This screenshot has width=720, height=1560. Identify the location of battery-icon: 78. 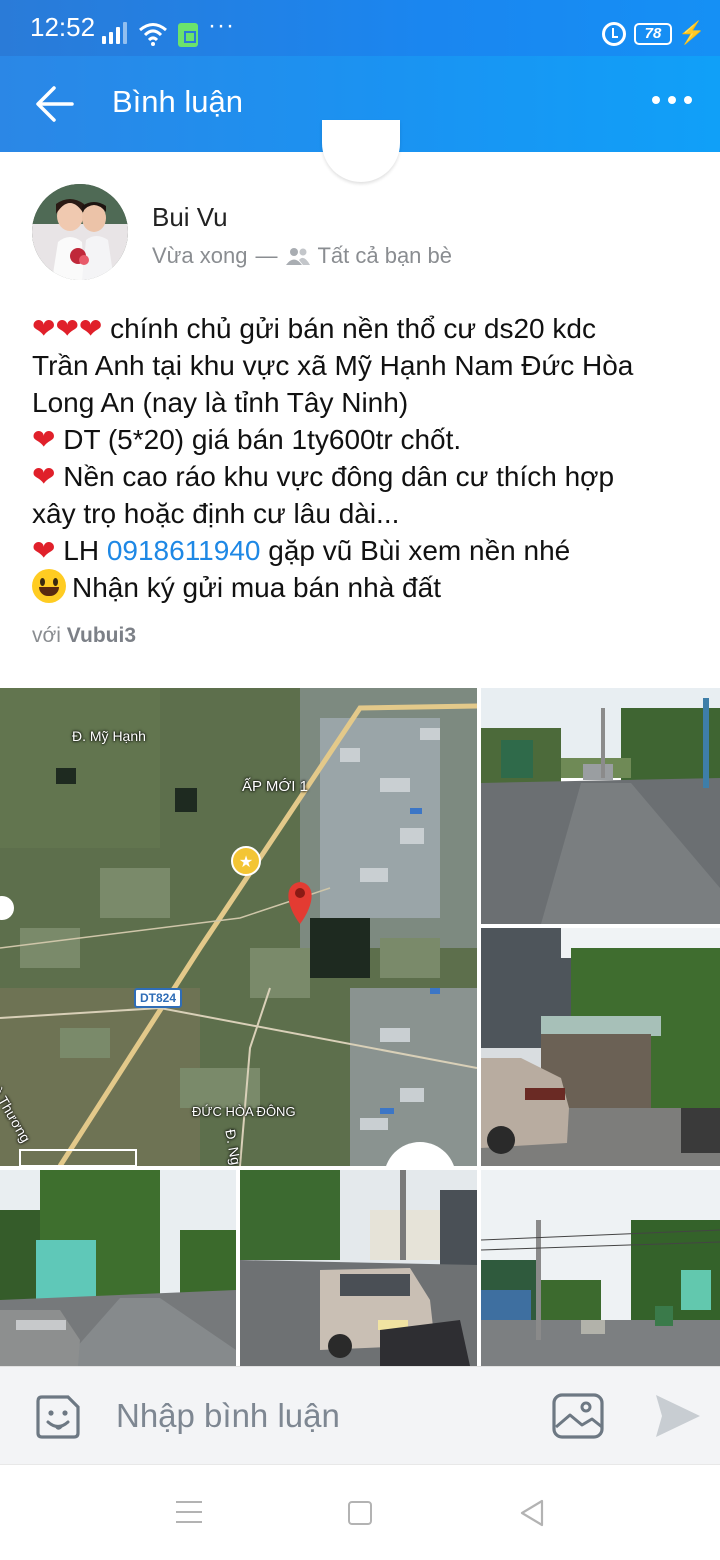
(653, 34).